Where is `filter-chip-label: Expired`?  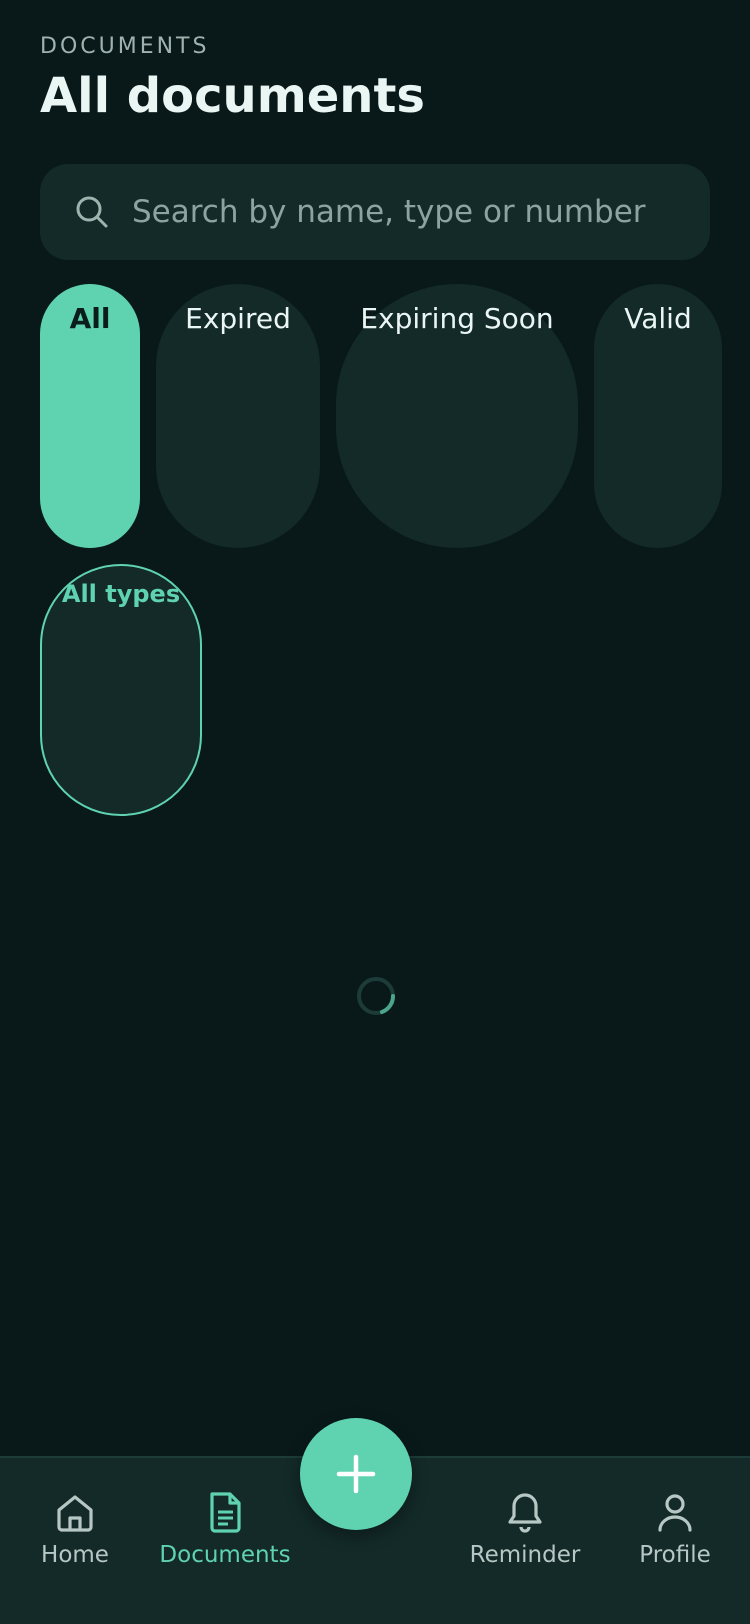 filter-chip-label: Expired is located at coordinates (238, 318).